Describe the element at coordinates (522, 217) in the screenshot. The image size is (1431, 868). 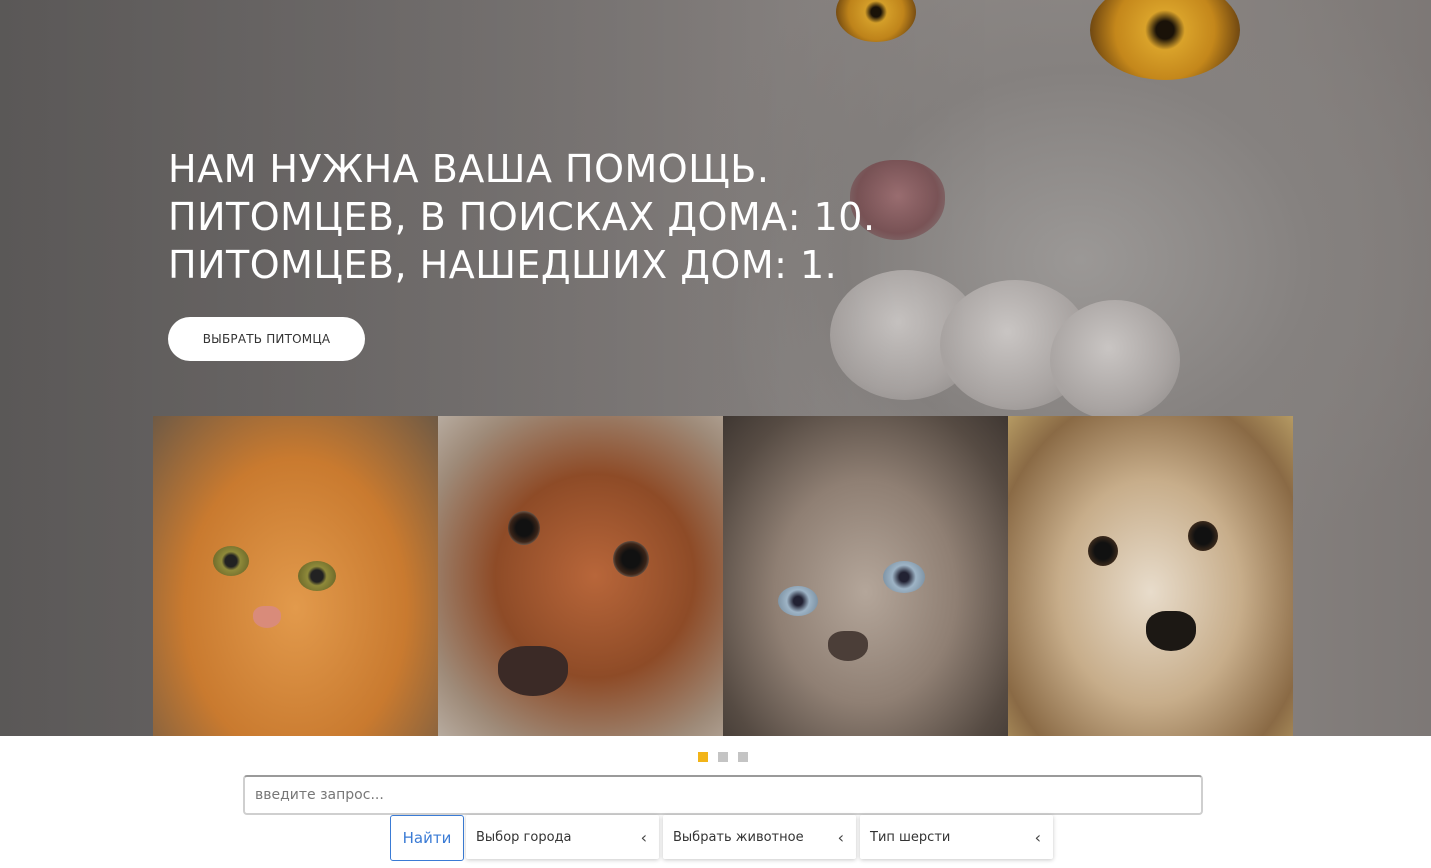
I see `hero-line-searching: ПИТОМЦЕВ, В ПОИСКАХ ДОМА: 10.` at that location.